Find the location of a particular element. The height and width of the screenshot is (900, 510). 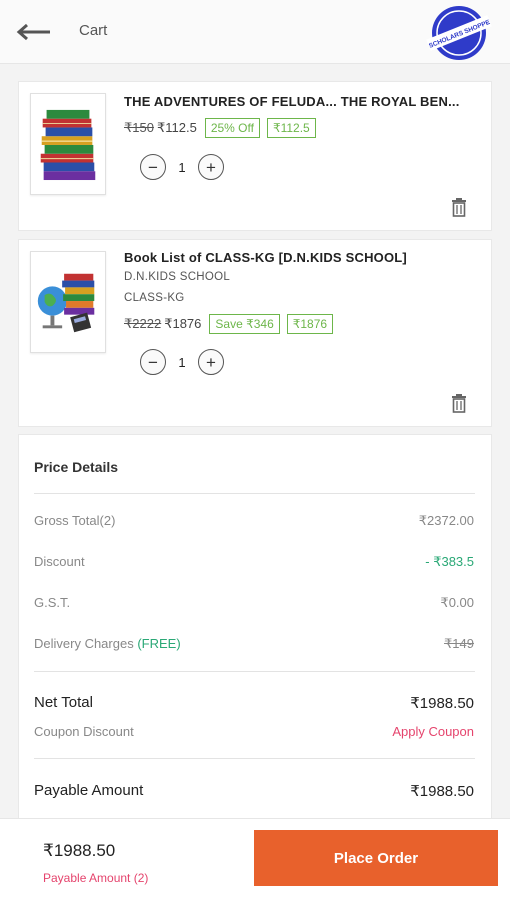

checkout-bar: ₹1988.50 Payable Amount (2) Place Order is located at coordinates (255, 859).